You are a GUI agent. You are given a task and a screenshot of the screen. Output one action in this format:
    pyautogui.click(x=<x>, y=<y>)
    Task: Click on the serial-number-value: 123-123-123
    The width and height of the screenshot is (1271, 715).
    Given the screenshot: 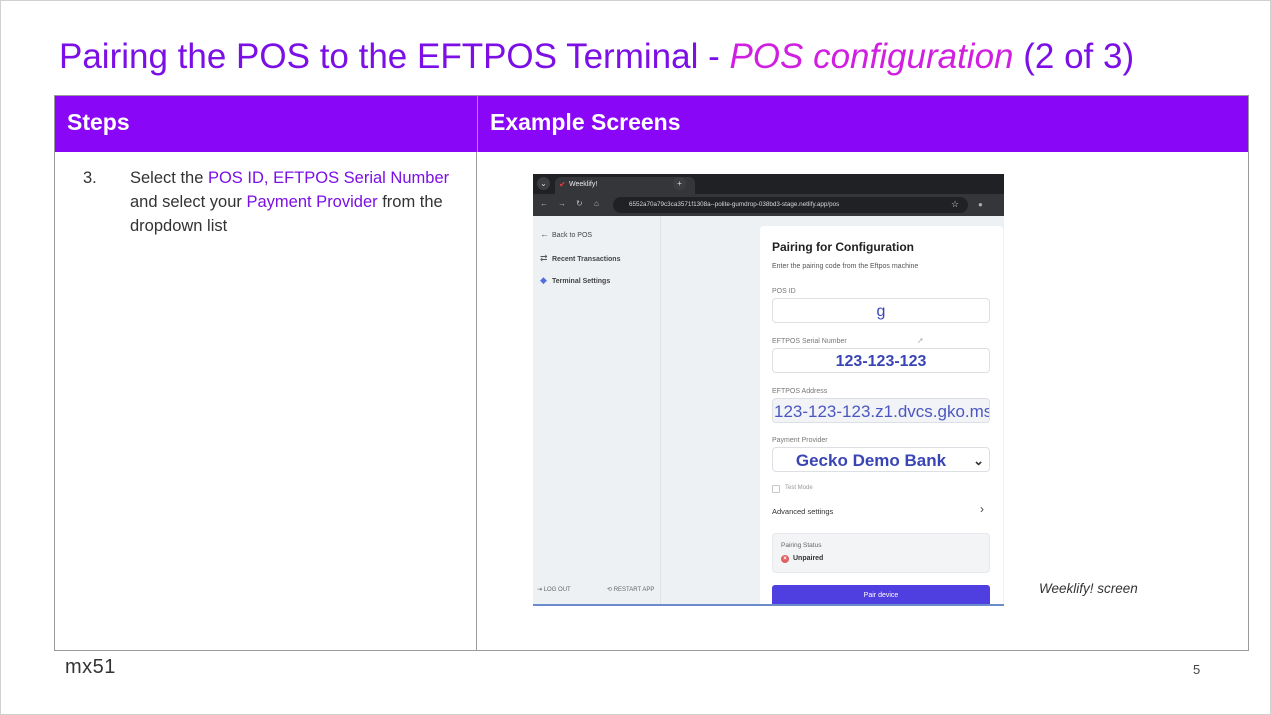 What is the action you would take?
    pyautogui.click(x=881, y=361)
    